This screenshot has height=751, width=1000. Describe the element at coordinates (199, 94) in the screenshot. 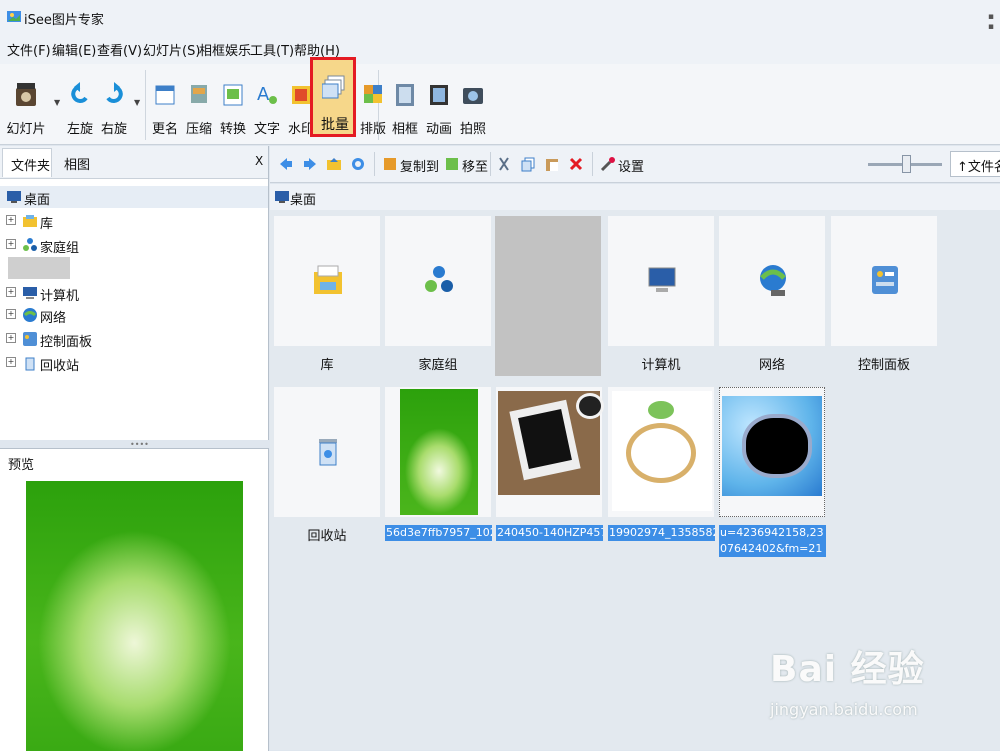

I see `compress-icon` at that location.